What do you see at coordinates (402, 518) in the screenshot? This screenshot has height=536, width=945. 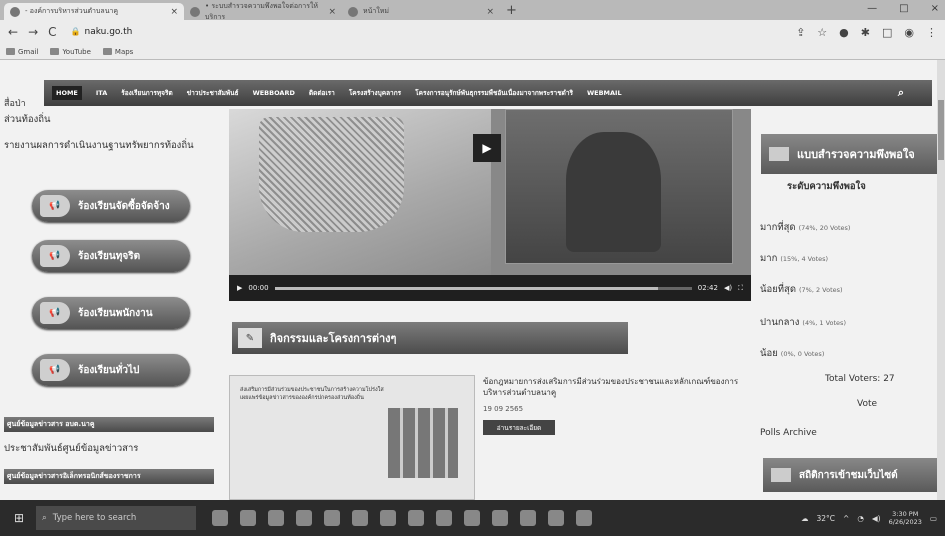 I see `taskbar-apps` at bounding box center [402, 518].